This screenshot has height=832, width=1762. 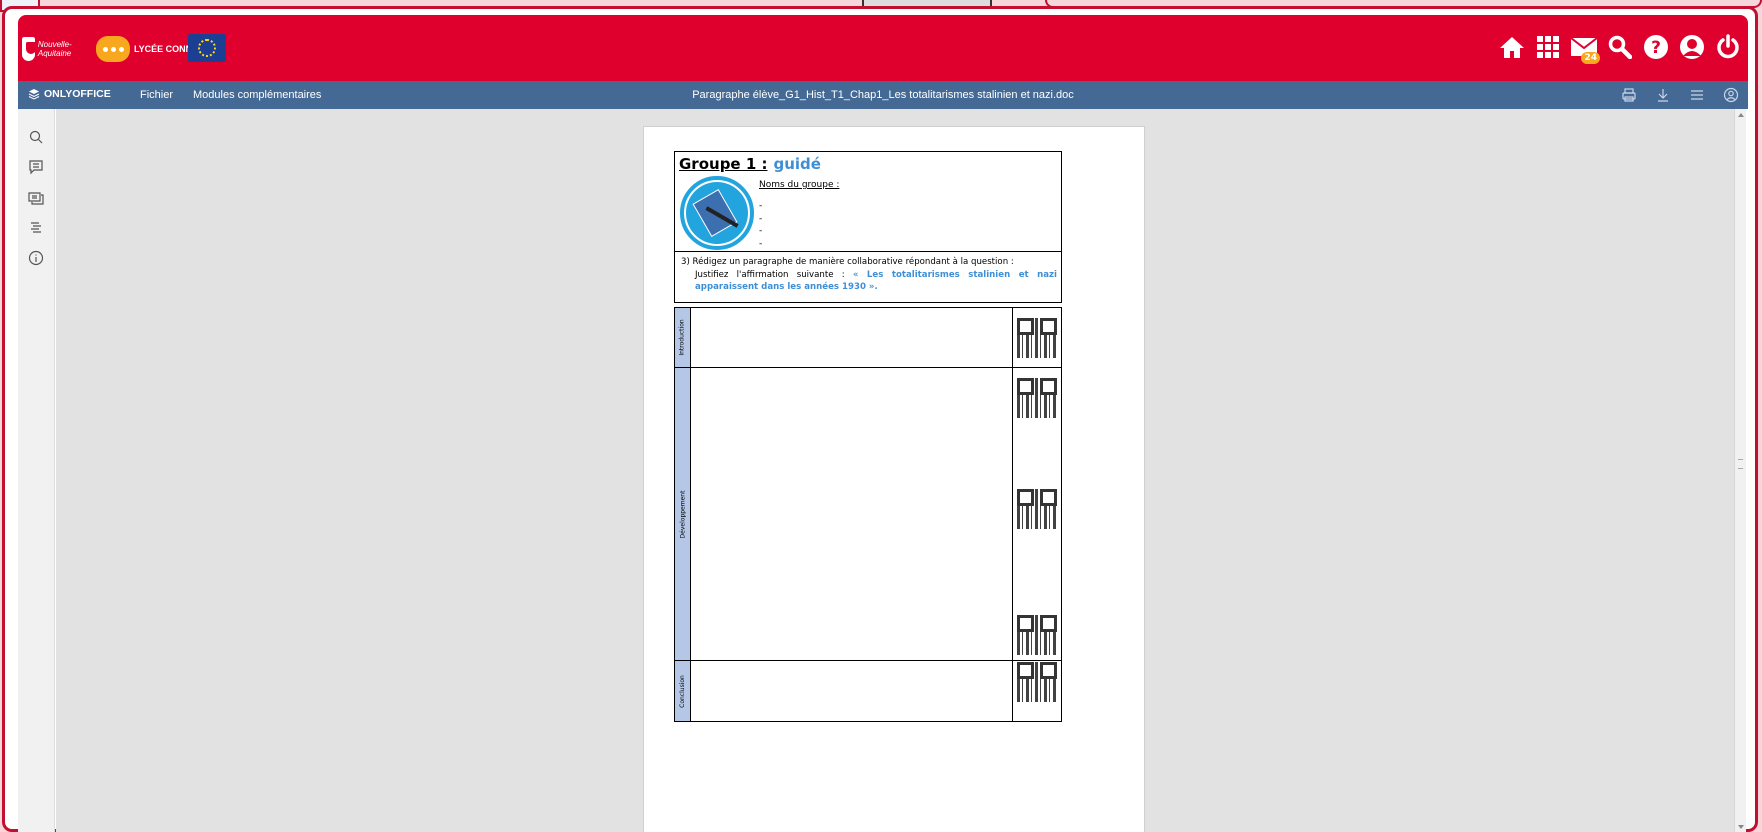 I want to click on mail-count-badge: 24, so click(x=1590, y=58).